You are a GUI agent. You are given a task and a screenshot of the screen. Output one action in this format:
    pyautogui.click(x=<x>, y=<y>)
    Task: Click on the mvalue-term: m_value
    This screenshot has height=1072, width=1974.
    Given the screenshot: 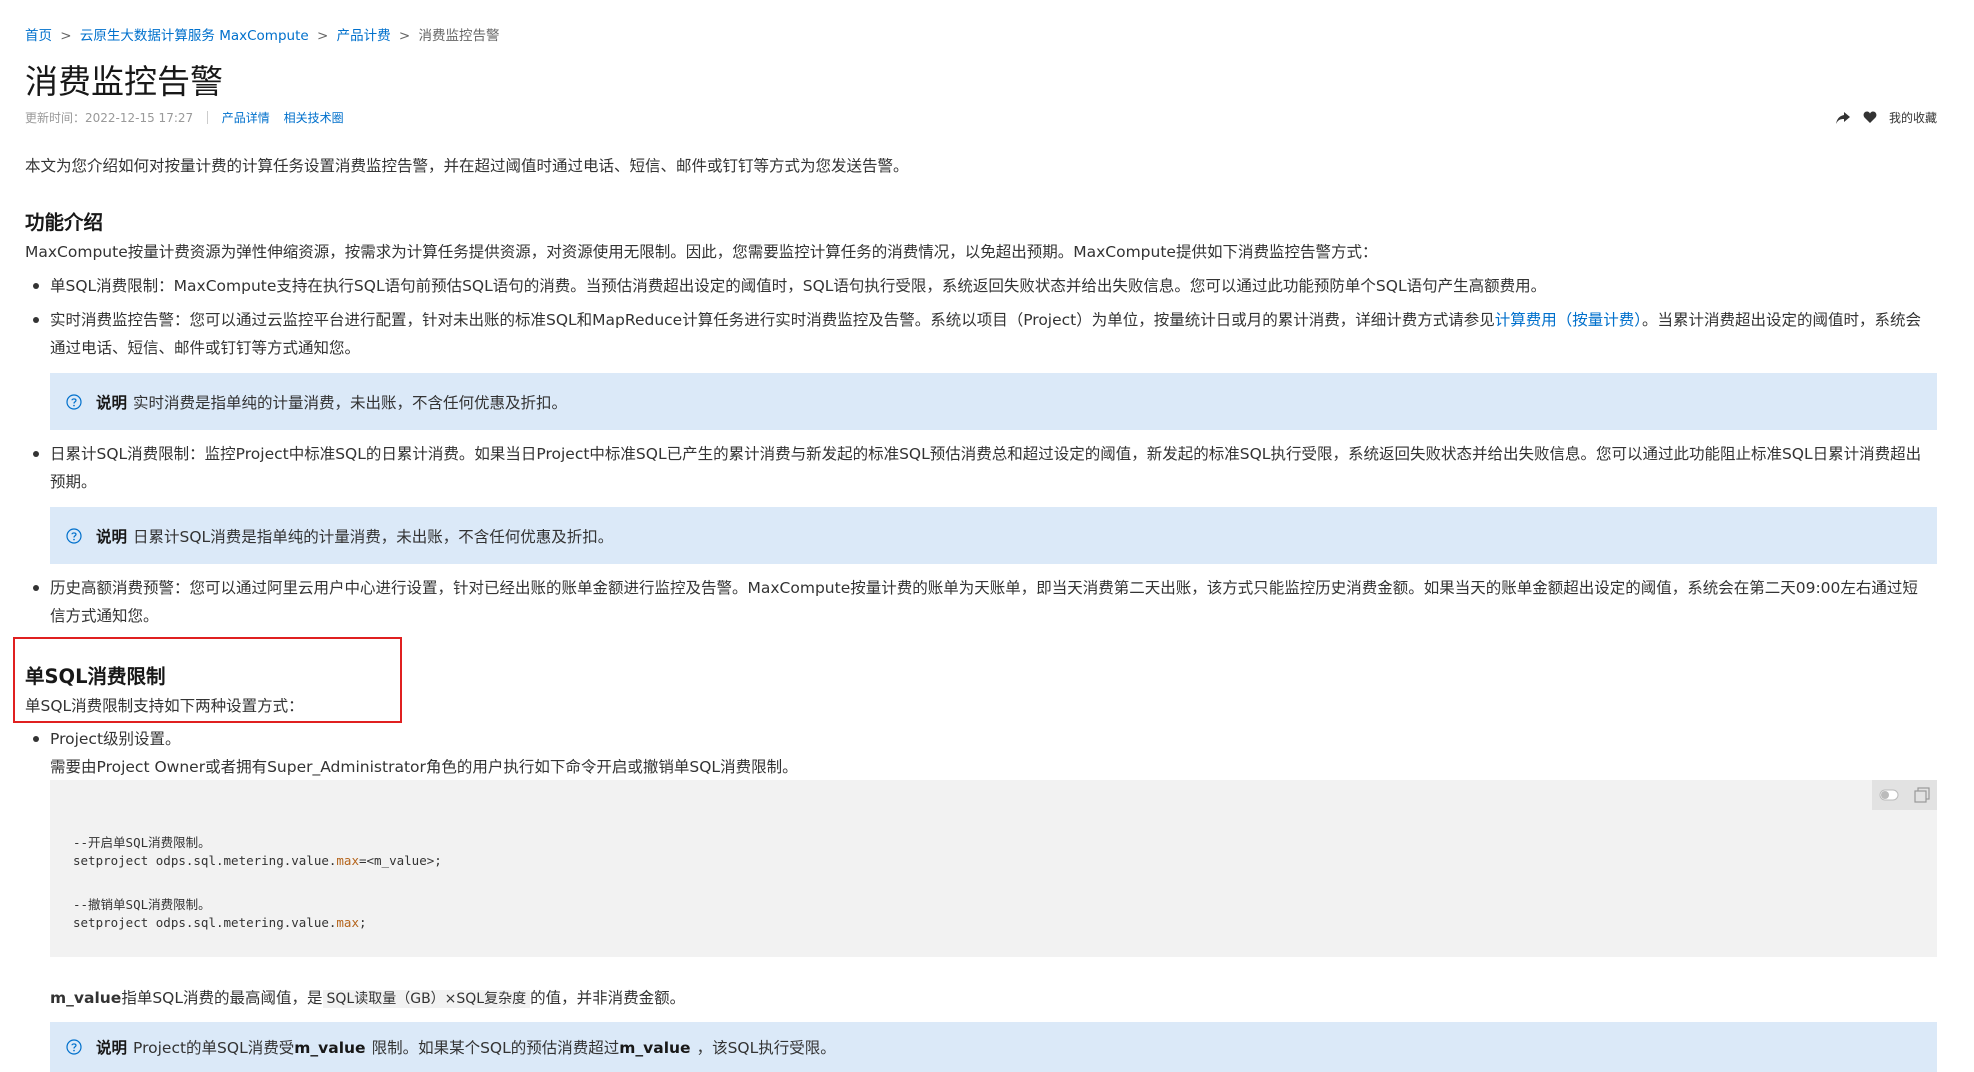 What is the action you would take?
    pyautogui.click(x=86, y=998)
    